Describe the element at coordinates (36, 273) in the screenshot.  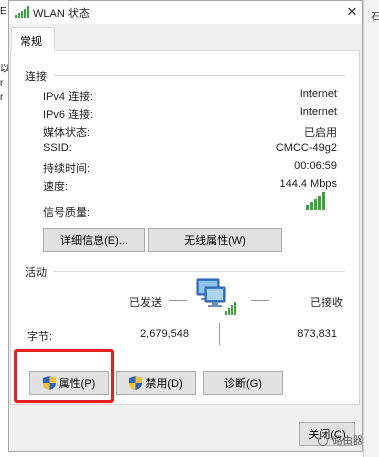
I see `activity-section-title: 活动` at that location.